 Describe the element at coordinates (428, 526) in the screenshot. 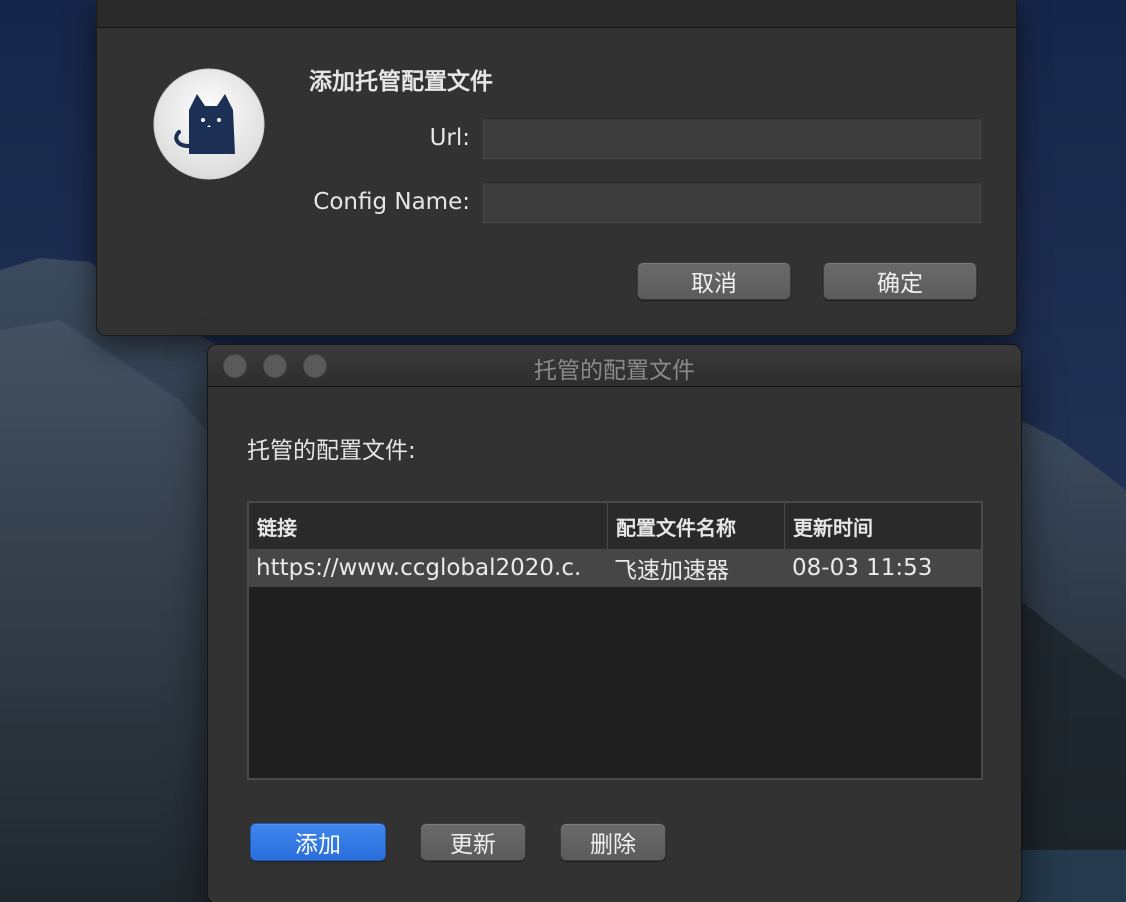

I see `column-header-link: 链接` at that location.